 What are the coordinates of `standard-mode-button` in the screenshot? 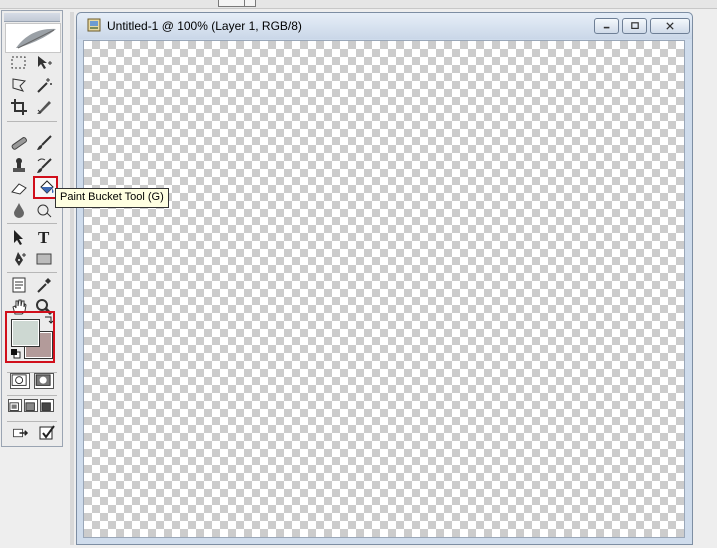 It's located at (20, 381).